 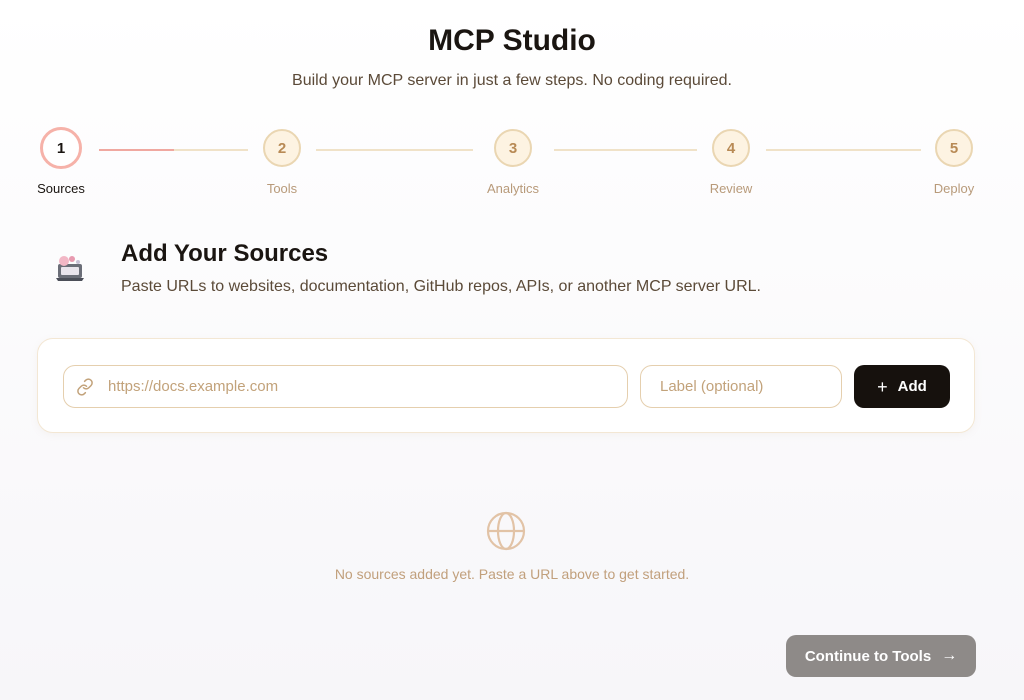 What do you see at coordinates (506, 531) in the screenshot?
I see `globe-icon` at bounding box center [506, 531].